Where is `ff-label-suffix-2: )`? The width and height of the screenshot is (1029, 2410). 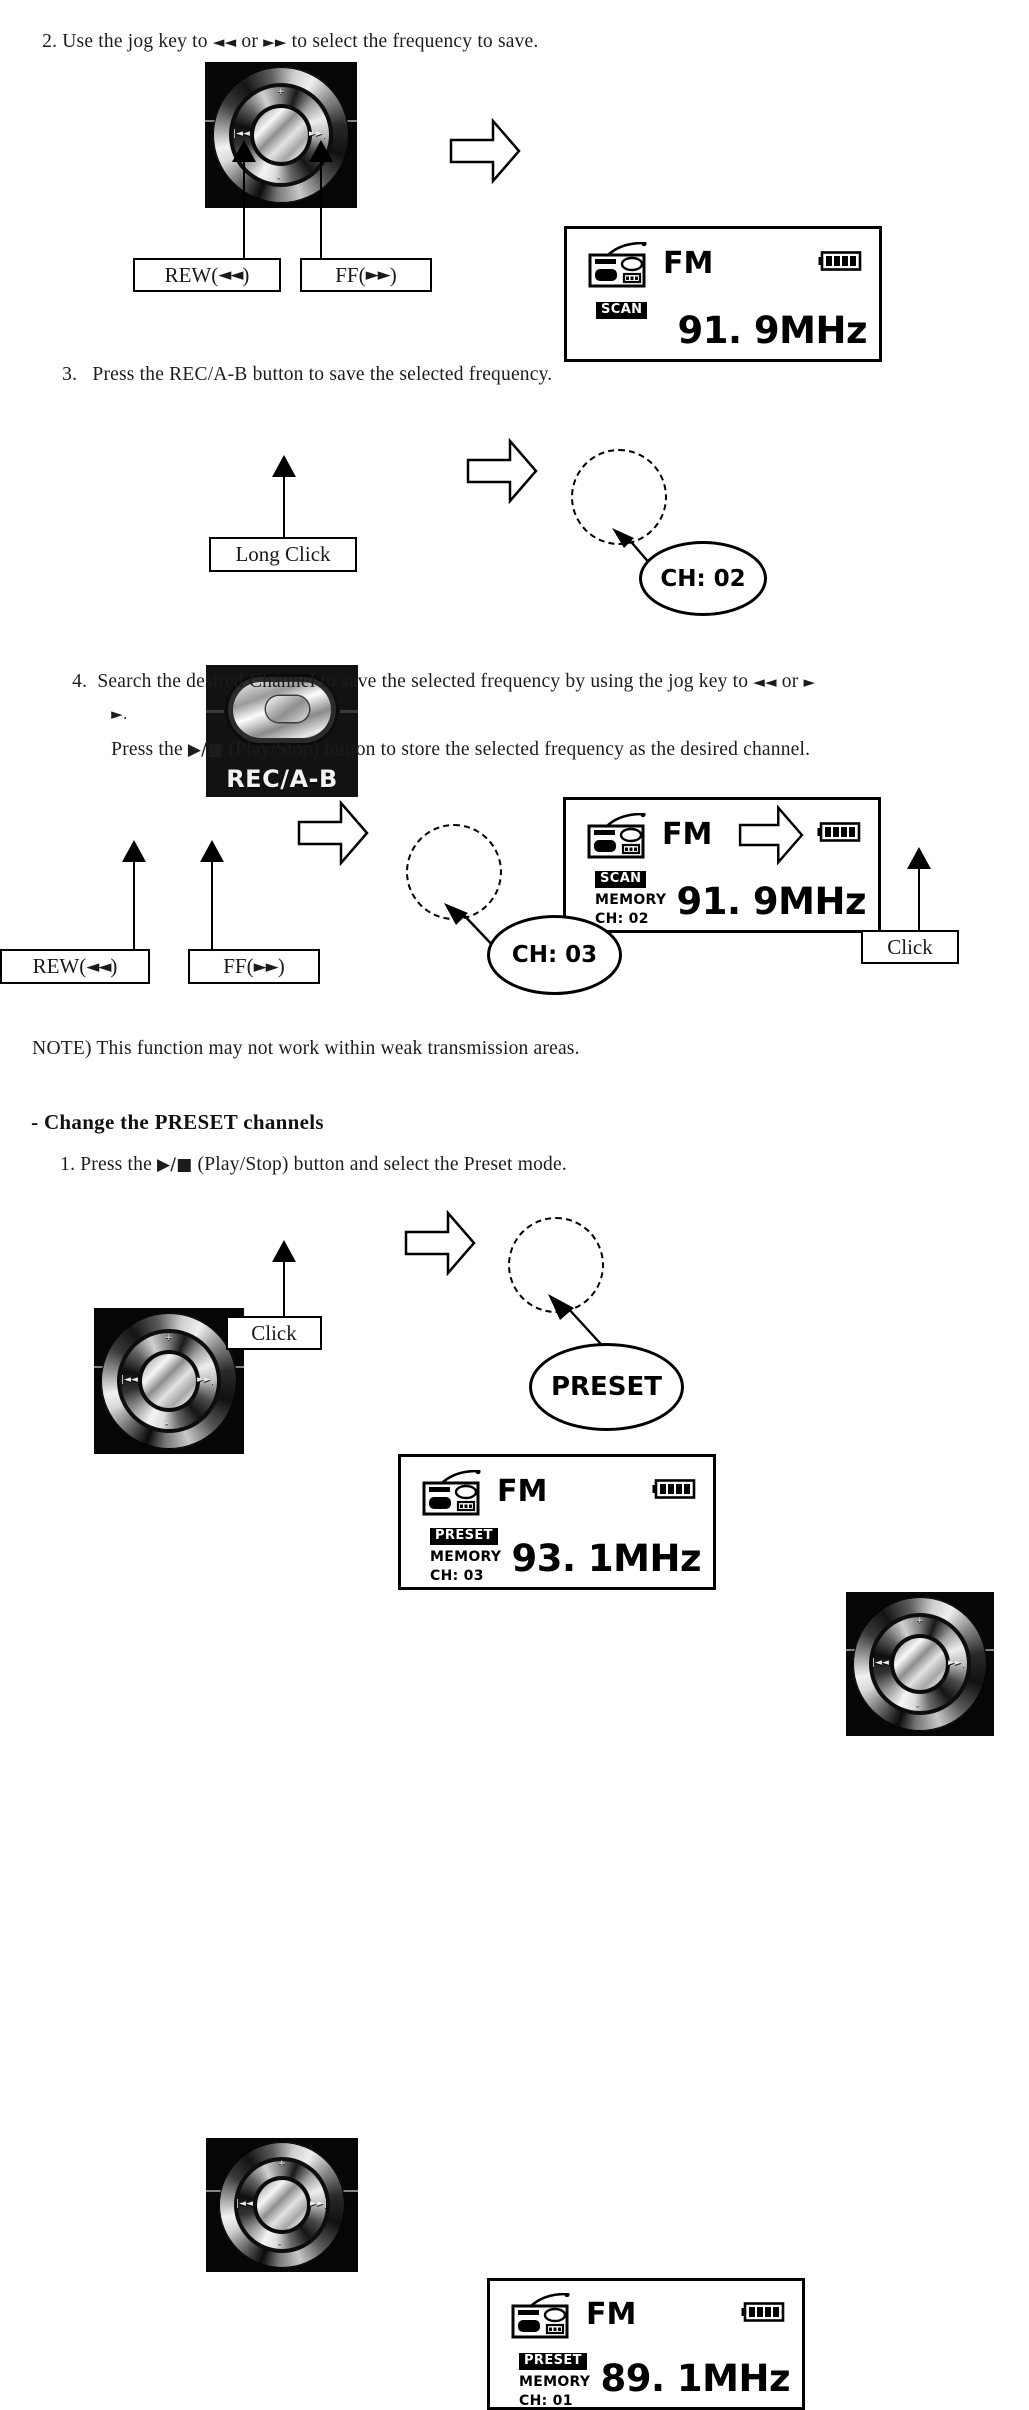
ff-label-suffix-2: ) is located at coordinates (281, 966).